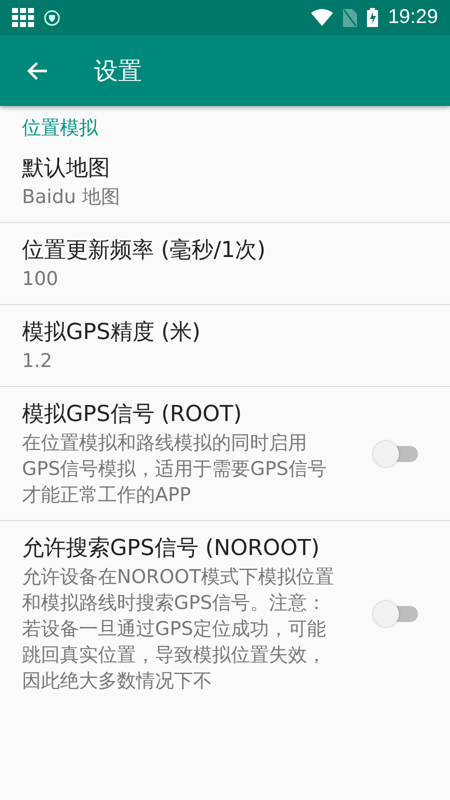 The height and width of the screenshot is (800, 450). Describe the element at coordinates (178, 629) in the screenshot. I see `preference-summary: 允许设备在NOROOT模式下模拟位置和模拟路线时搜索GPS信号。注意：若设备一旦通过GPS定位成功，可能跳回真实位置，导致模拟位置失效，因此绝大多数情况下不` at that location.